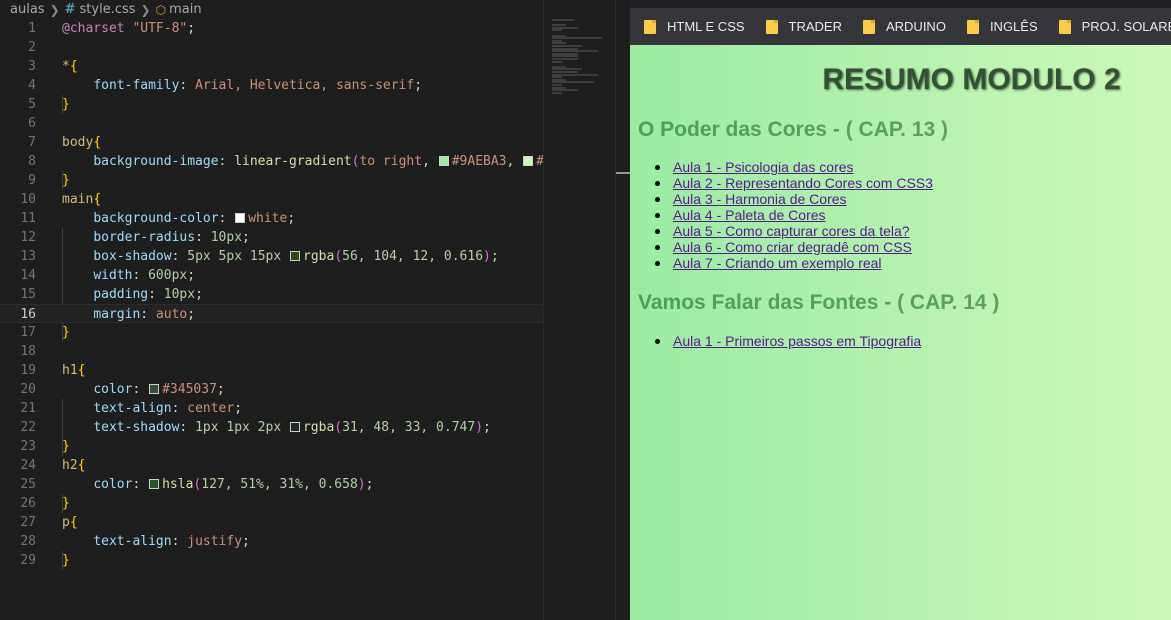 The image size is (1171, 620). I want to click on line-number: 26, so click(28, 503).